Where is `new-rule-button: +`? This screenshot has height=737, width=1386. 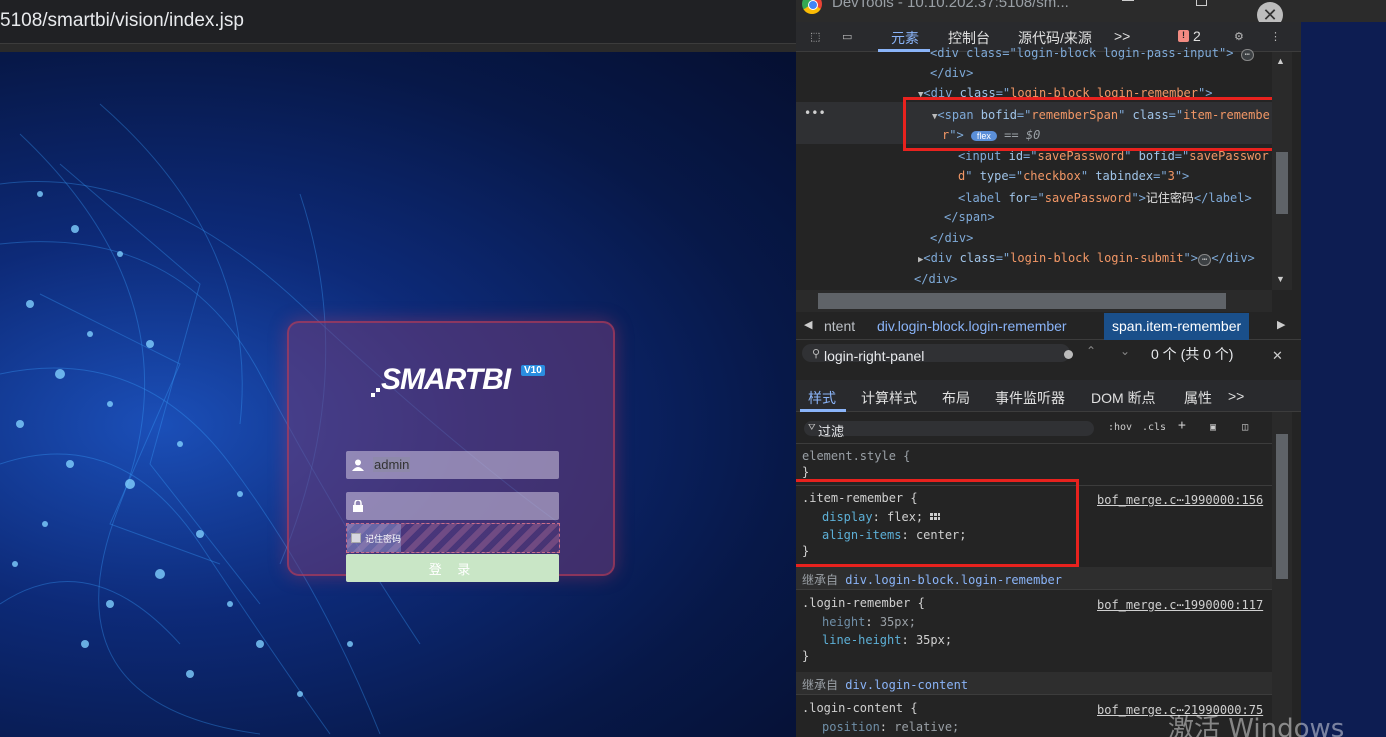
new-rule-button: + is located at coordinates (1182, 425).